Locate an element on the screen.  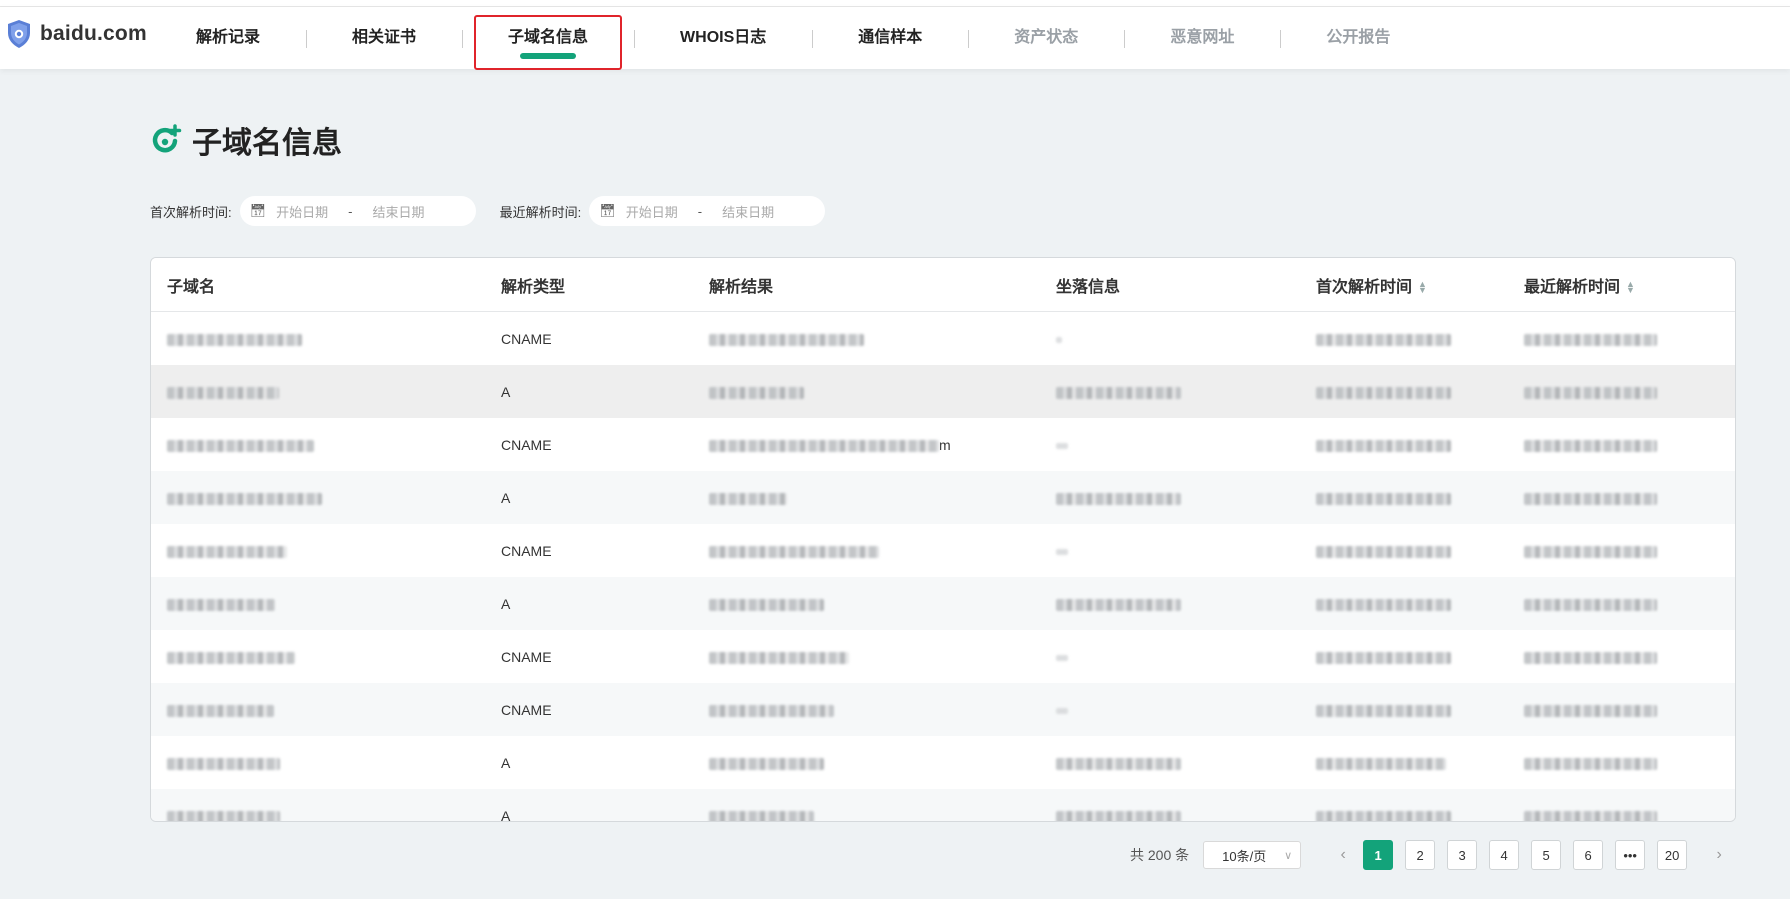
tab-label: WHOIS日志 is located at coordinates (723, 37).